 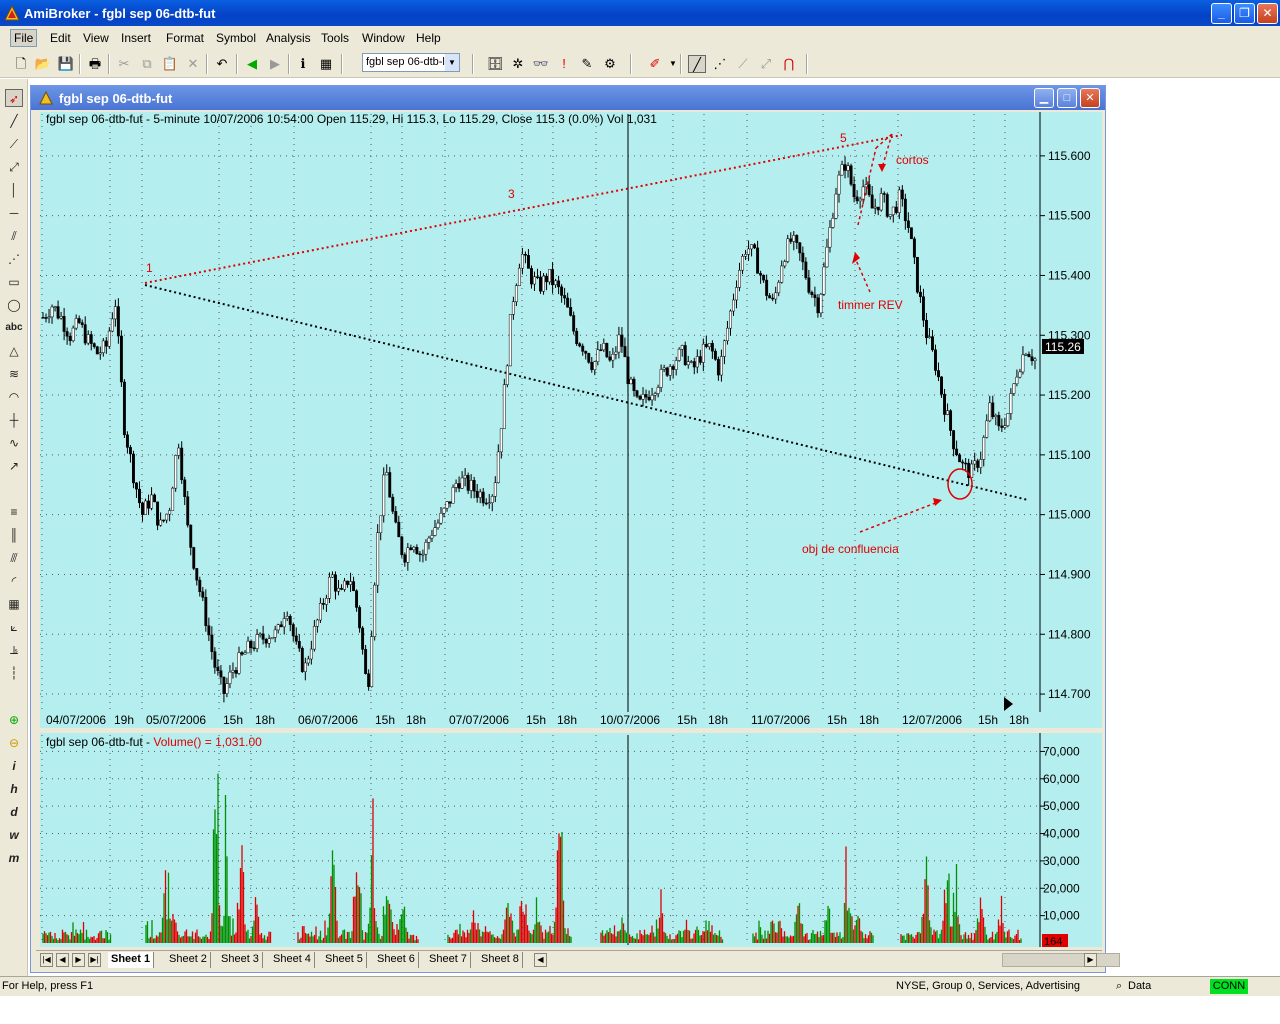 What do you see at coordinates (14, 604) in the screenshot?
I see `grid-icon: ▦` at bounding box center [14, 604].